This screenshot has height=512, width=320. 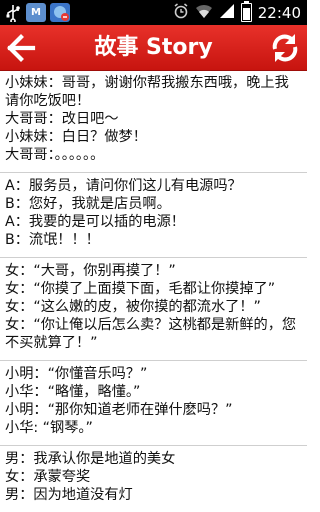 I want to click on battery-icon, so click(x=246, y=11).